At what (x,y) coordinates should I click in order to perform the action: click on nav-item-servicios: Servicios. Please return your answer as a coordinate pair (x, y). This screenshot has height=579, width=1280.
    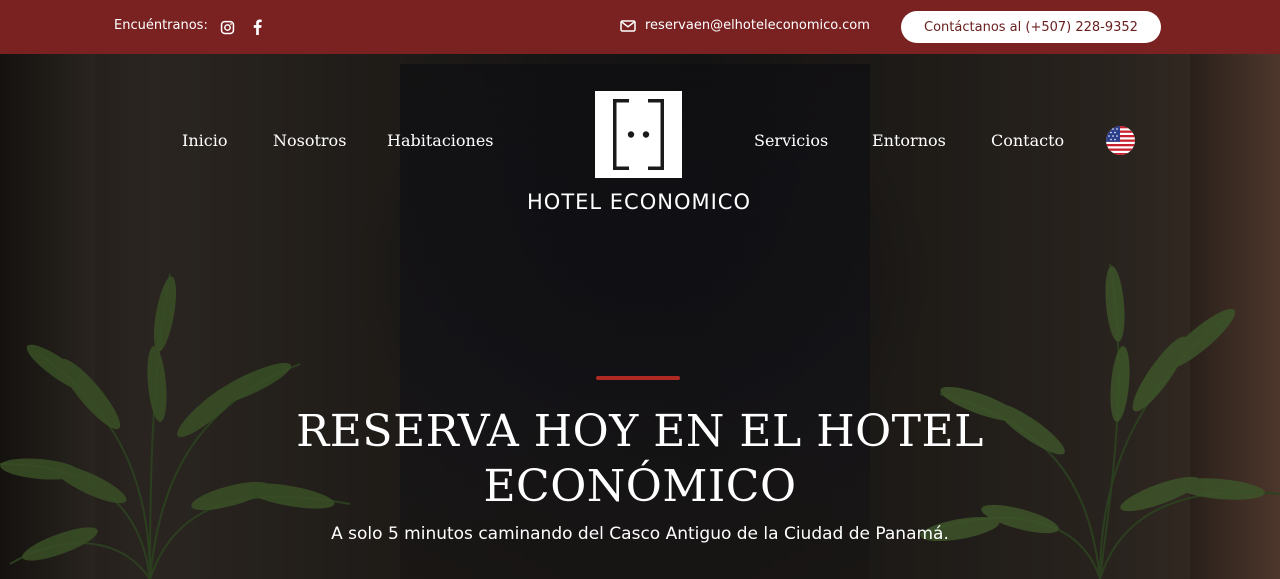
    Looking at the image, I should click on (791, 140).